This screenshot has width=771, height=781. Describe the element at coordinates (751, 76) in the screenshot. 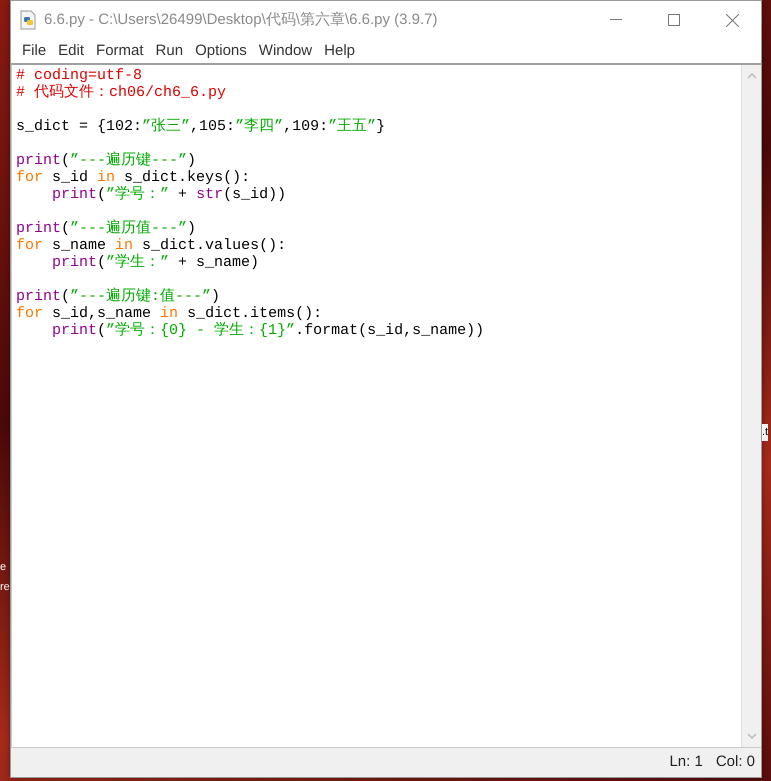

I see `scroll-up-icon` at that location.